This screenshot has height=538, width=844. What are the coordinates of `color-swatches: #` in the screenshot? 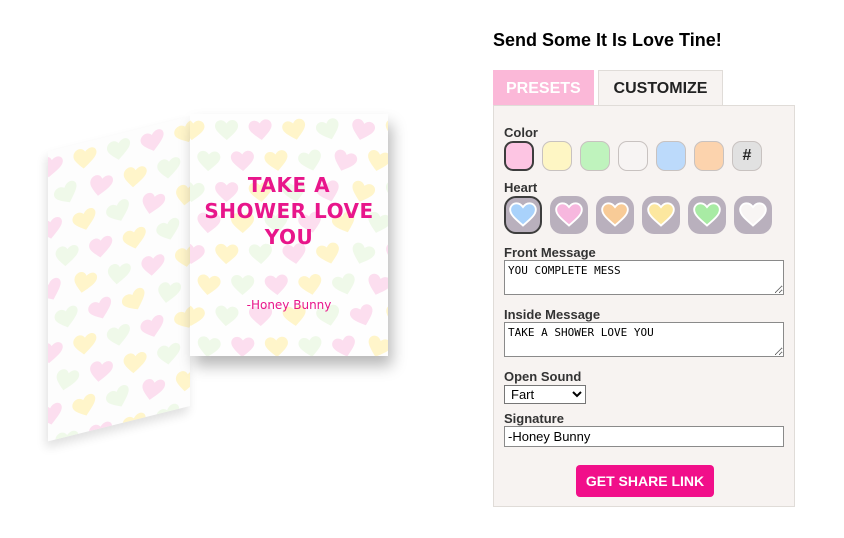 It's located at (637, 156).